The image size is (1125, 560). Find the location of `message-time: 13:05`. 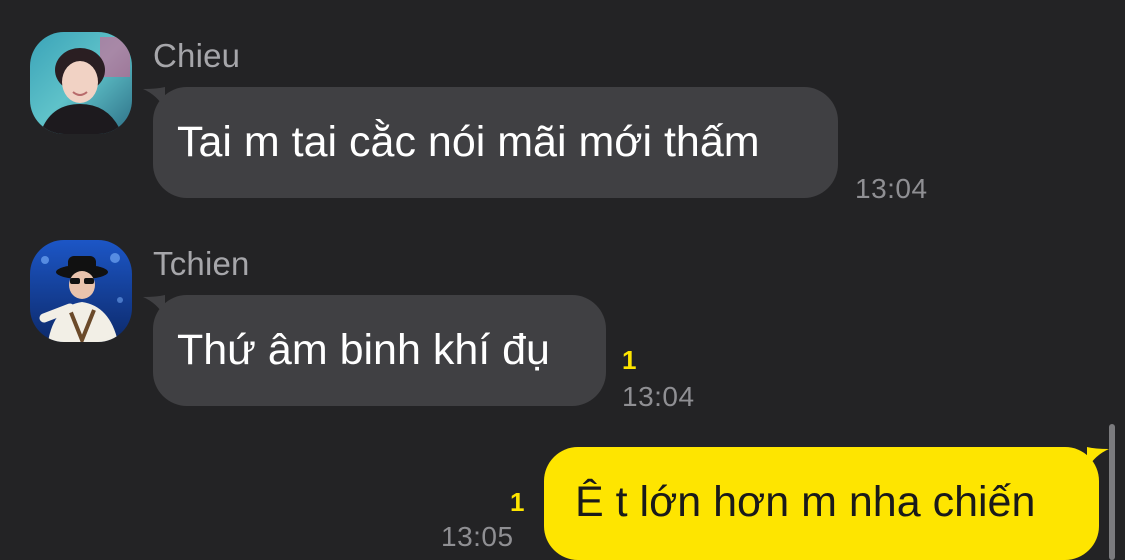

message-time: 13:05 is located at coordinates (477, 536).